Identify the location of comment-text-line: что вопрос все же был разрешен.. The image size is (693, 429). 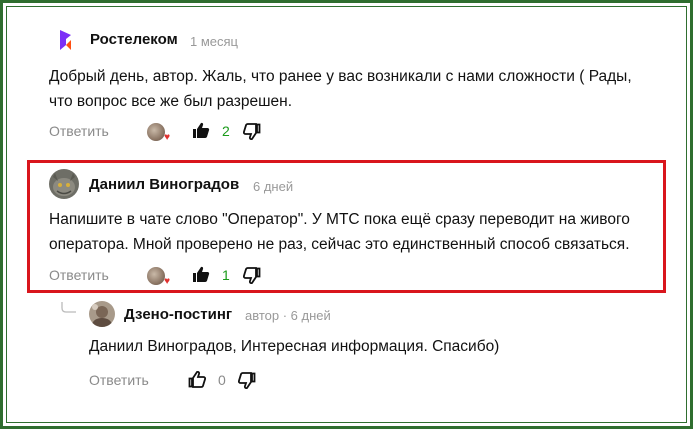
(171, 101).